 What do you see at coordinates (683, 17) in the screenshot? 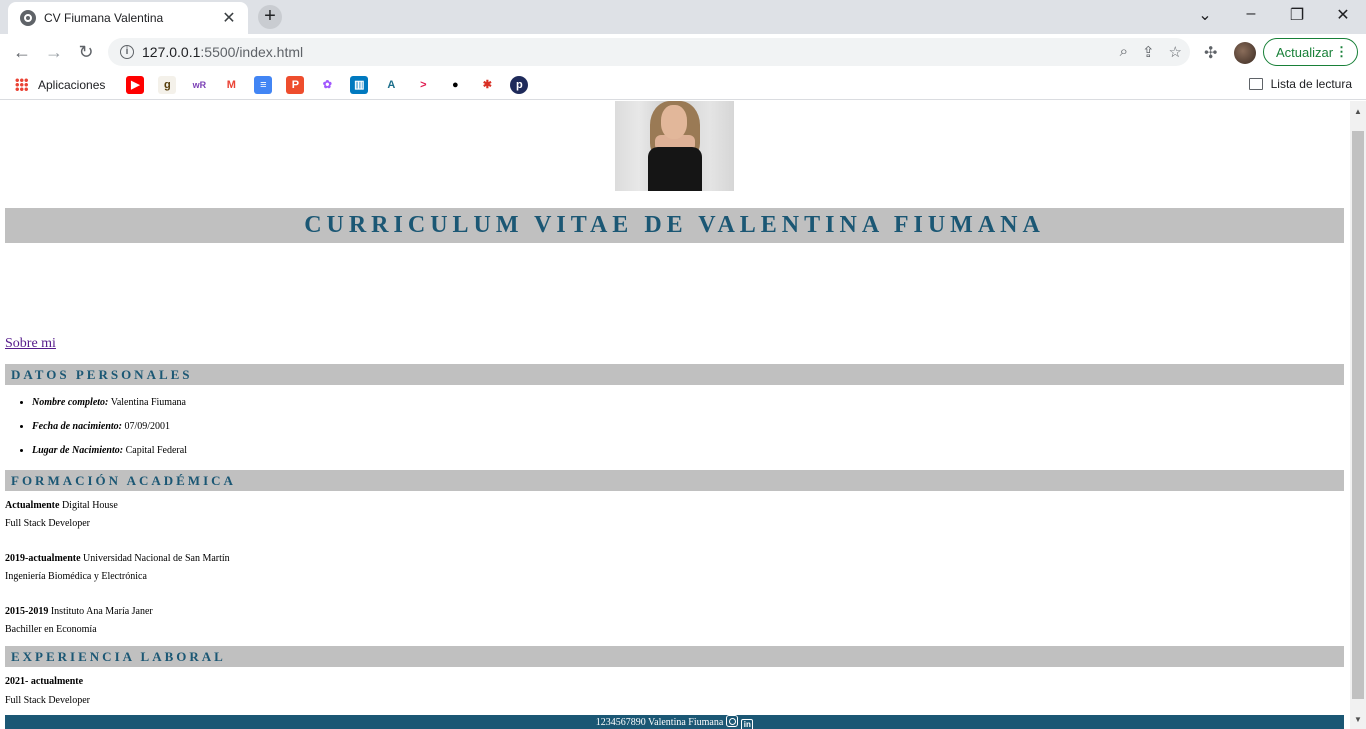
I see `tab-strip: CV Fiumana Valentina ✕ + ⌄ – ❐ ✕` at bounding box center [683, 17].